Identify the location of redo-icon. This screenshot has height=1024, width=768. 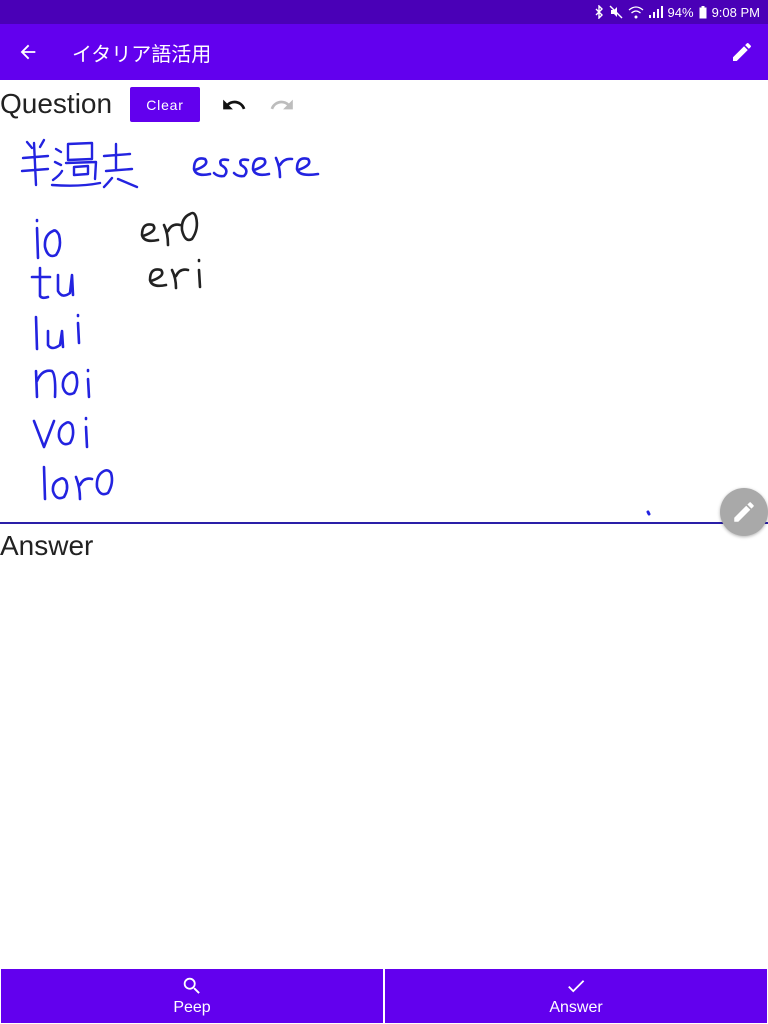
(281, 104).